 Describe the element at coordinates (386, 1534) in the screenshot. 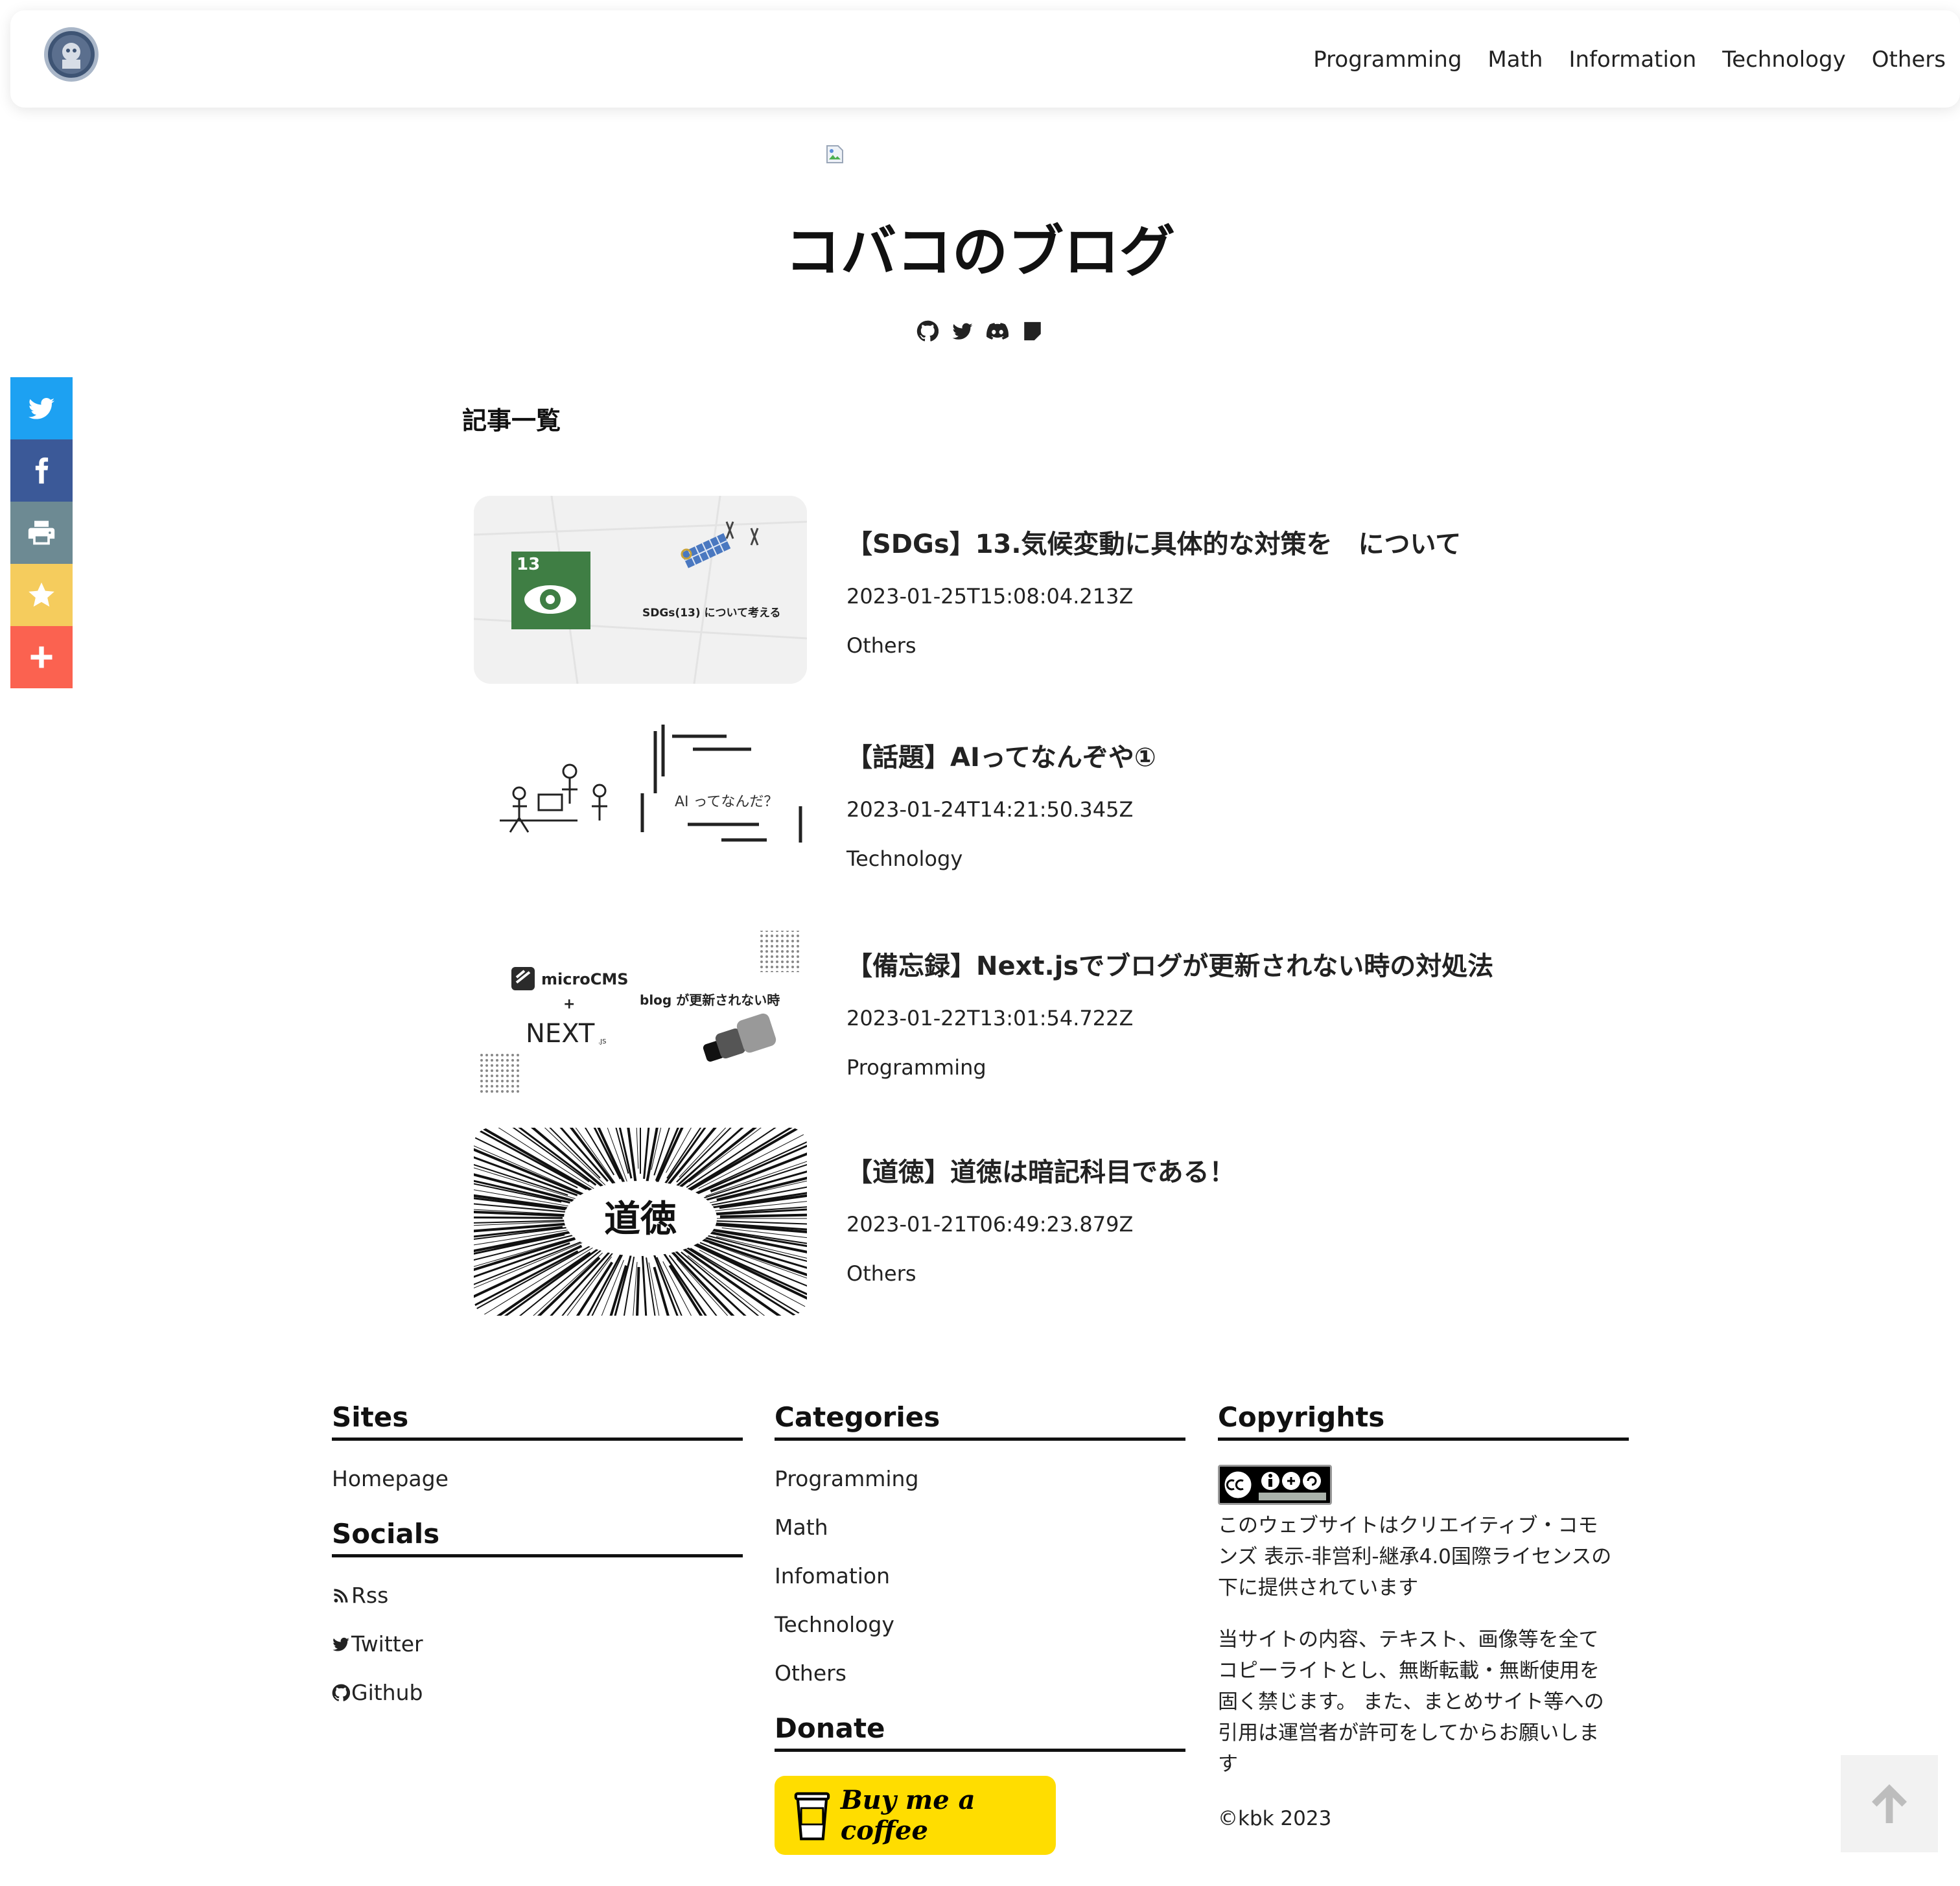

I see `footer-socials-heading: Socials` at that location.